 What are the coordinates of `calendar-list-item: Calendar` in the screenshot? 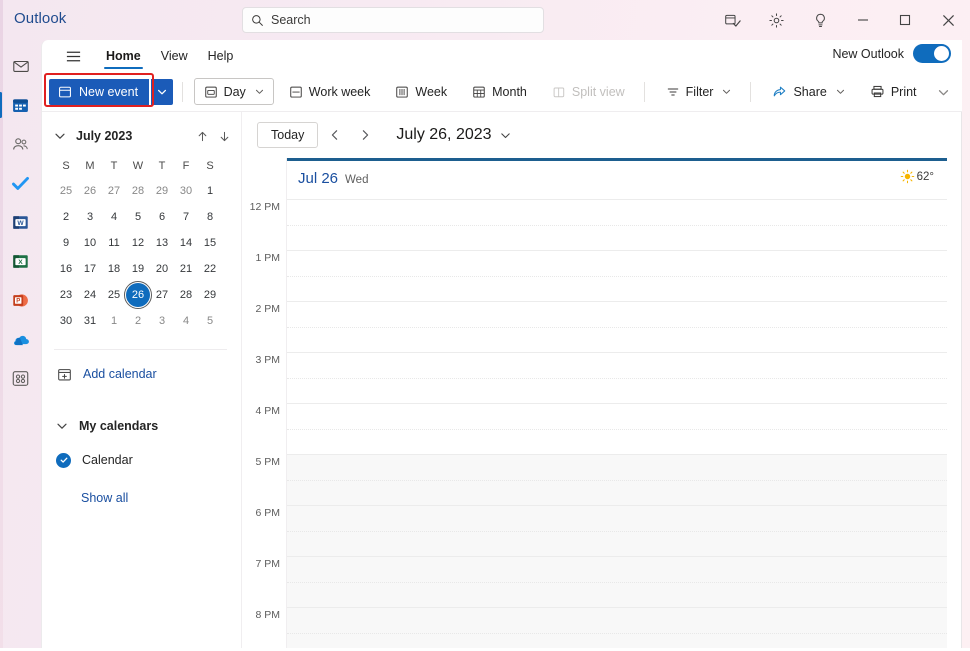 It's located at (141, 460).